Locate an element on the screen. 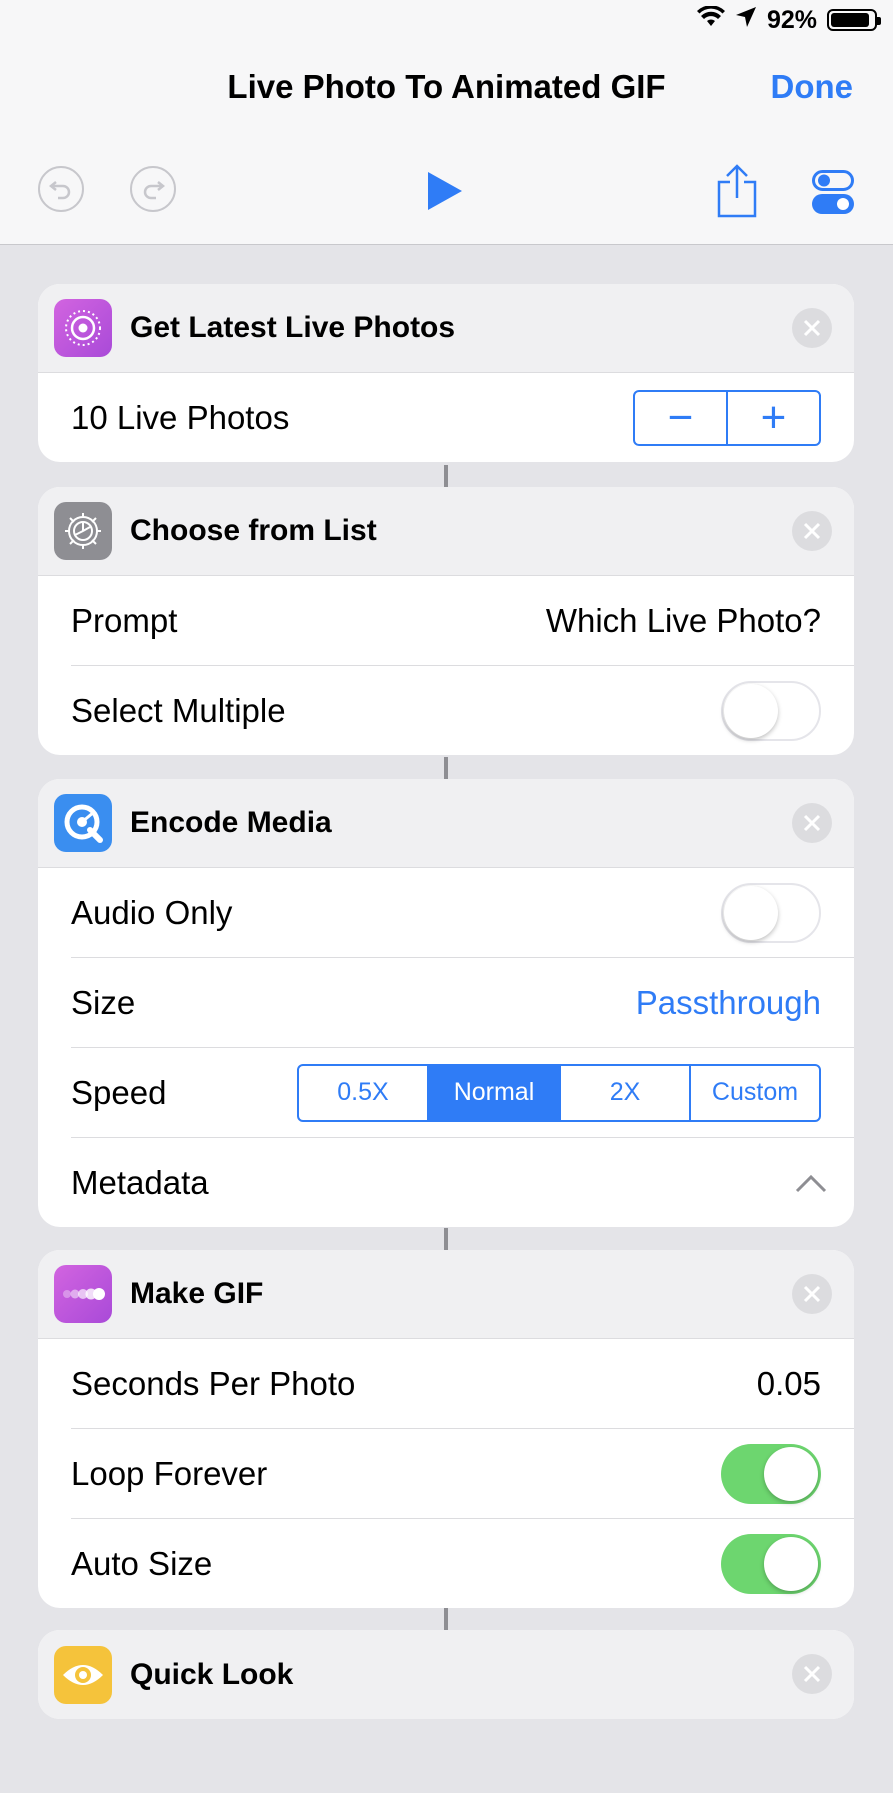 The image size is (893, 1793). speed-option: Normal is located at coordinates (493, 1092).